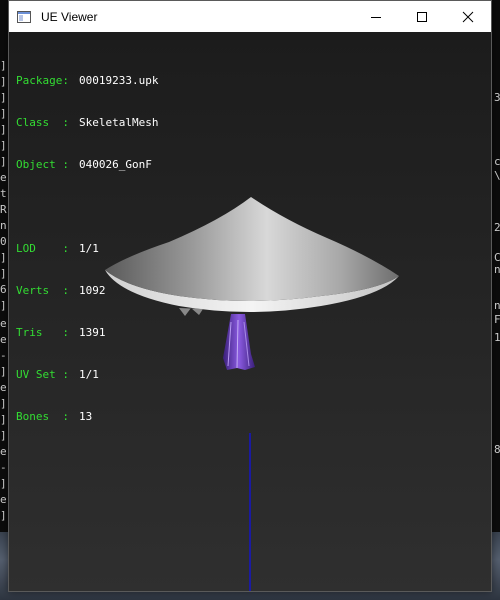 This screenshot has height=600, width=500. What do you see at coordinates (497, 337) in the screenshot?
I see `bg-console-char: 1` at bounding box center [497, 337].